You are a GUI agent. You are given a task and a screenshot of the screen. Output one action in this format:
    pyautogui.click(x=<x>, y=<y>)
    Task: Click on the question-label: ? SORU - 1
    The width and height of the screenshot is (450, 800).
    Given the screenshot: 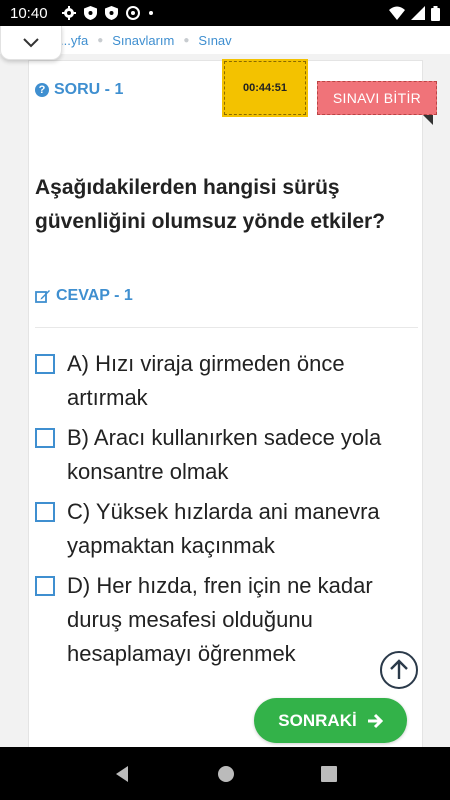 What is the action you would take?
    pyautogui.click(x=79, y=90)
    